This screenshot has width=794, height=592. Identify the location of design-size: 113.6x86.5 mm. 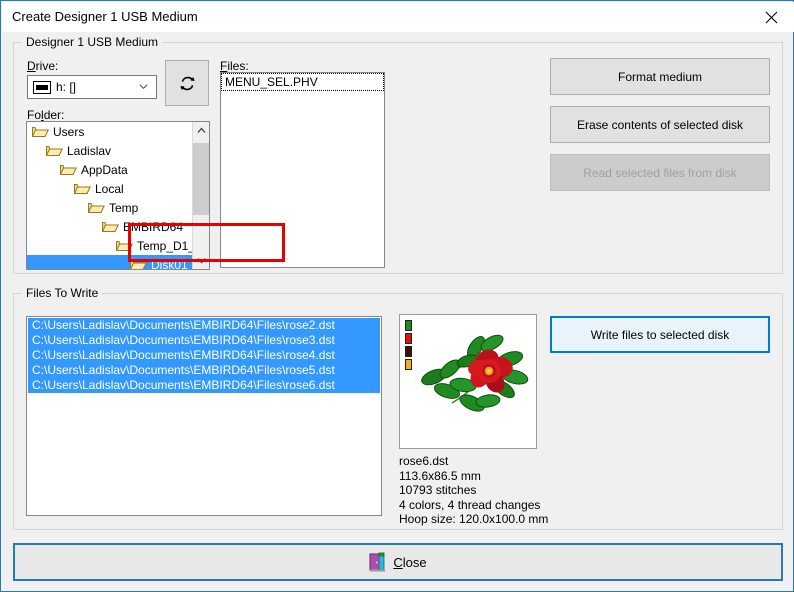
(440, 475).